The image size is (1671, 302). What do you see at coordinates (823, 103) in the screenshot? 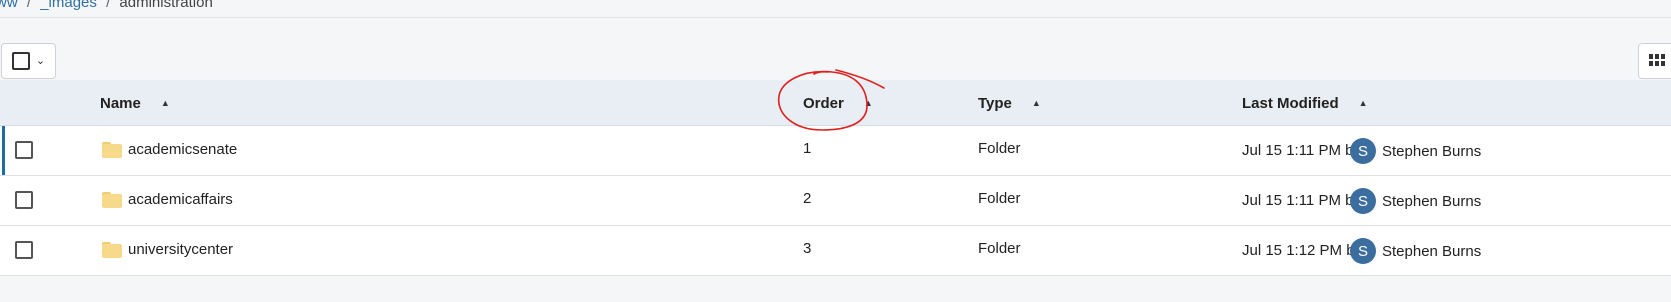
I see `column-label: Order` at bounding box center [823, 103].